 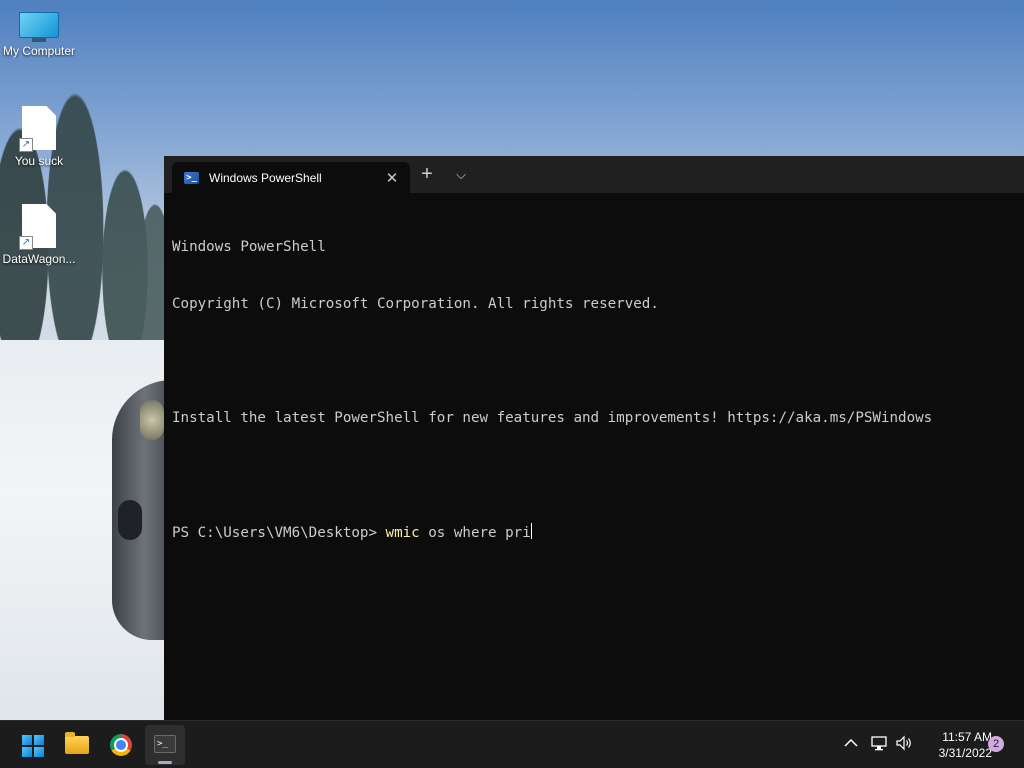 I want to click on tab-windows-powershell: >_ Windows PowerShell ✕, so click(x=291, y=177).